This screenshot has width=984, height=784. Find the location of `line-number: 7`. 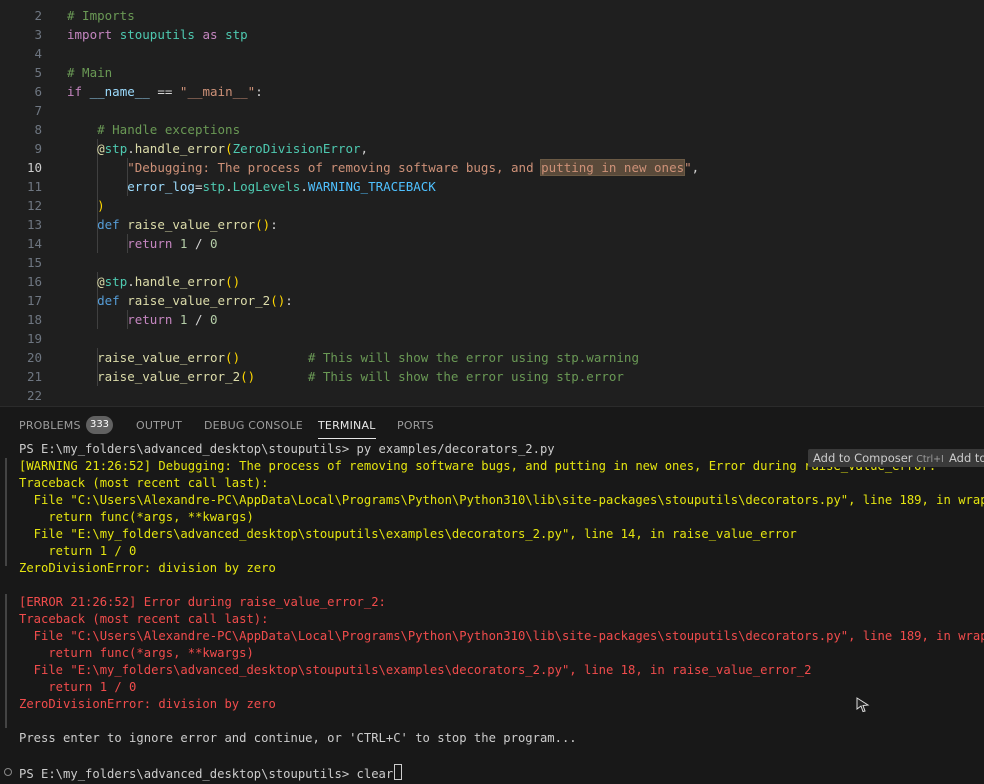

line-number: 7 is located at coordinates (38, 110).